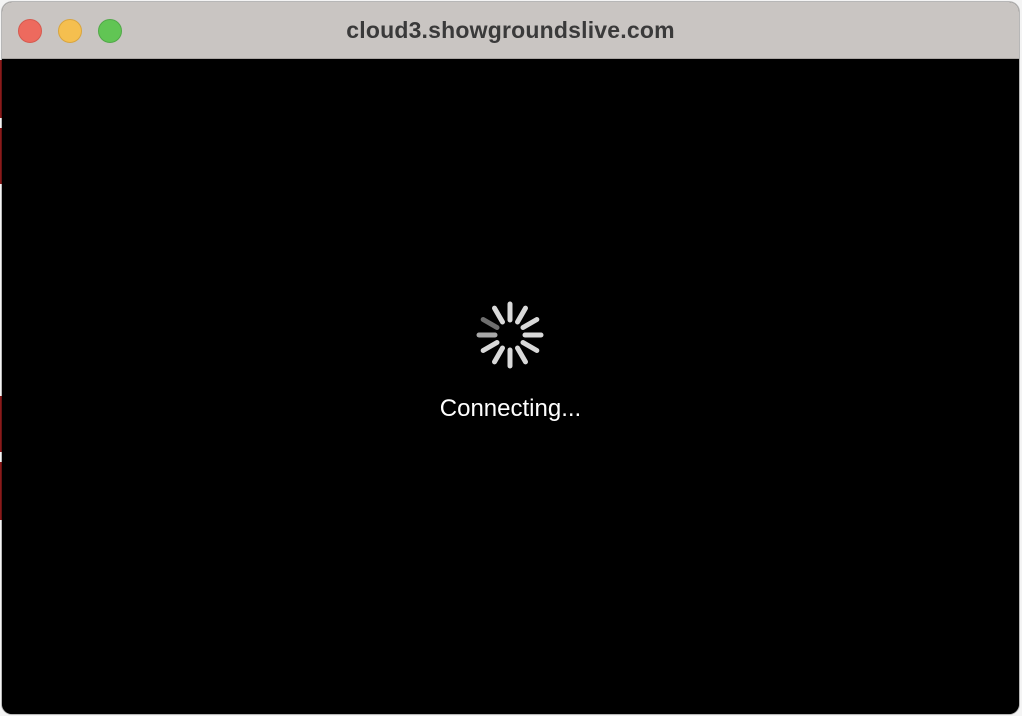 The height and width of the screenshot is (716, 1022). I want to click on loading-spinner-icon, so click(510, 335).